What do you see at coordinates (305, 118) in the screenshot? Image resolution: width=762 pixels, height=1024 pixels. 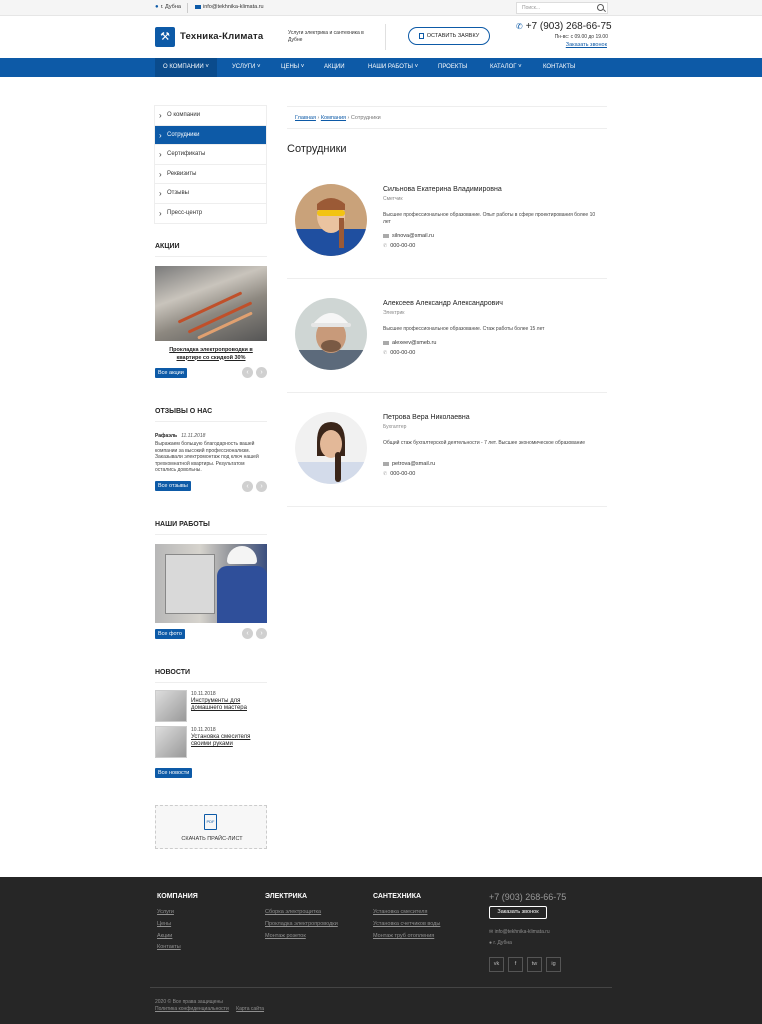 I see `breadcrumb-home: Главная` at bounding box center [305, 118].